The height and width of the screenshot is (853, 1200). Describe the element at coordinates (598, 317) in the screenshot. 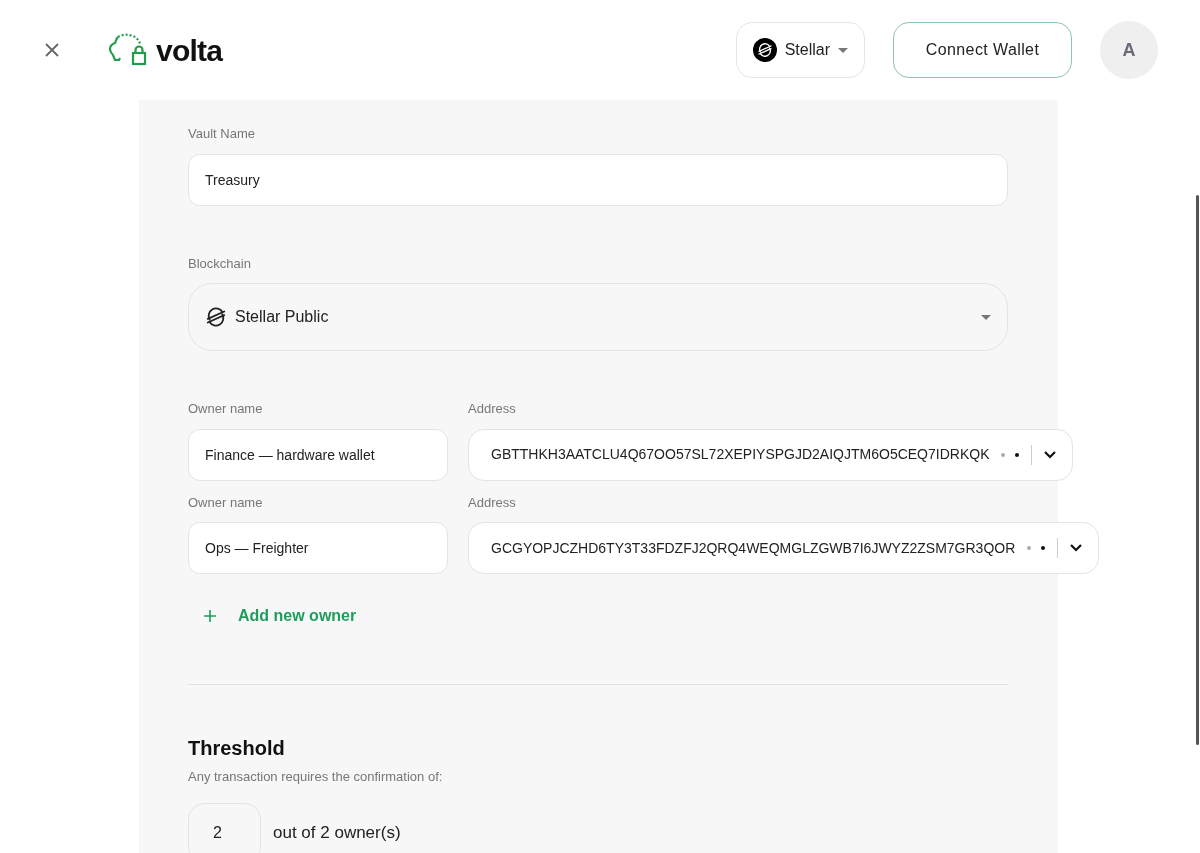

I see `blockchain-select: Stellar Public` at that location.